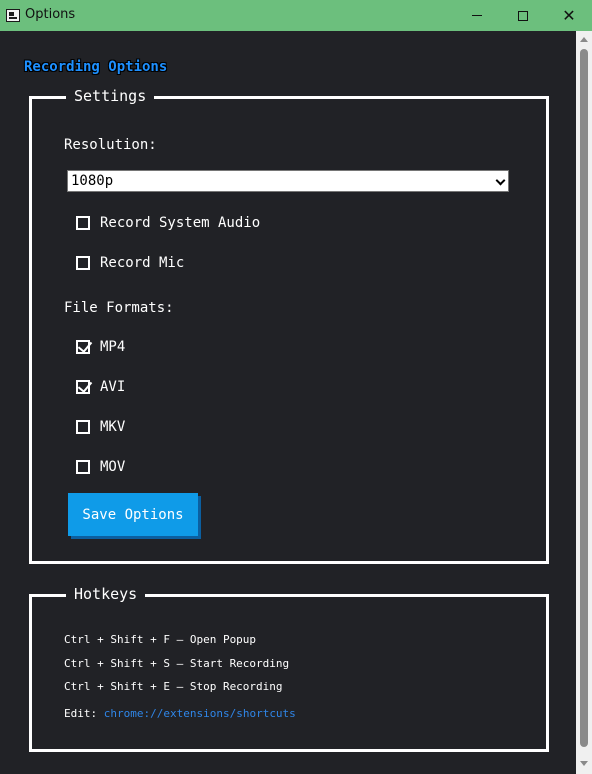  Describe the element at coordinates (83, 223) in the screenshot. I see `record-system-audio-checkbox` at that location.